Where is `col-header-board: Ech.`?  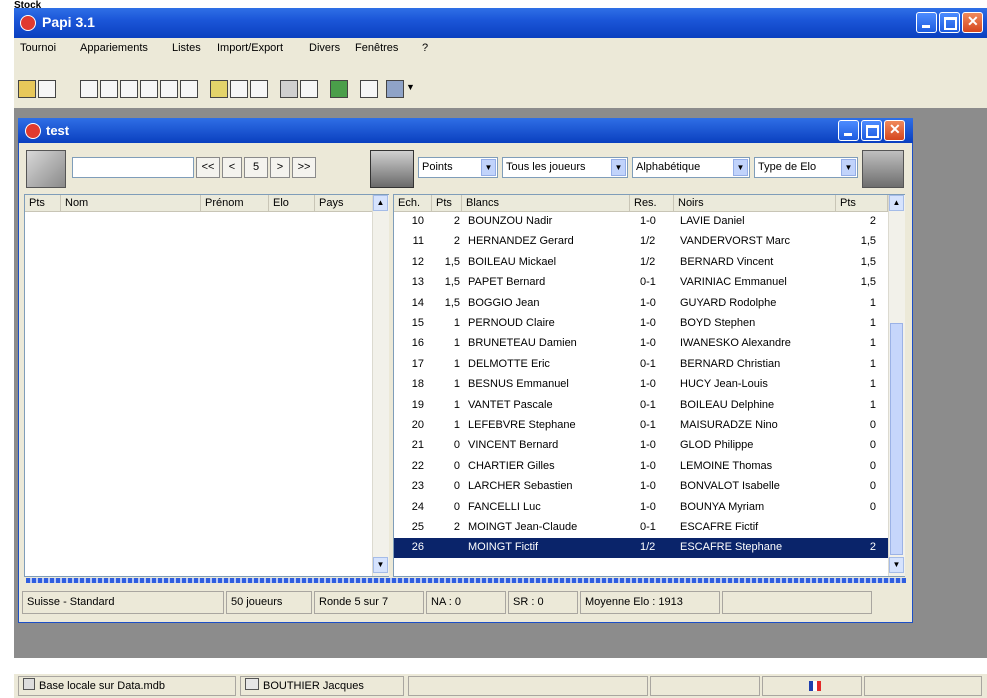
col-header-board: Ech. is located at coordinates (413, 203).